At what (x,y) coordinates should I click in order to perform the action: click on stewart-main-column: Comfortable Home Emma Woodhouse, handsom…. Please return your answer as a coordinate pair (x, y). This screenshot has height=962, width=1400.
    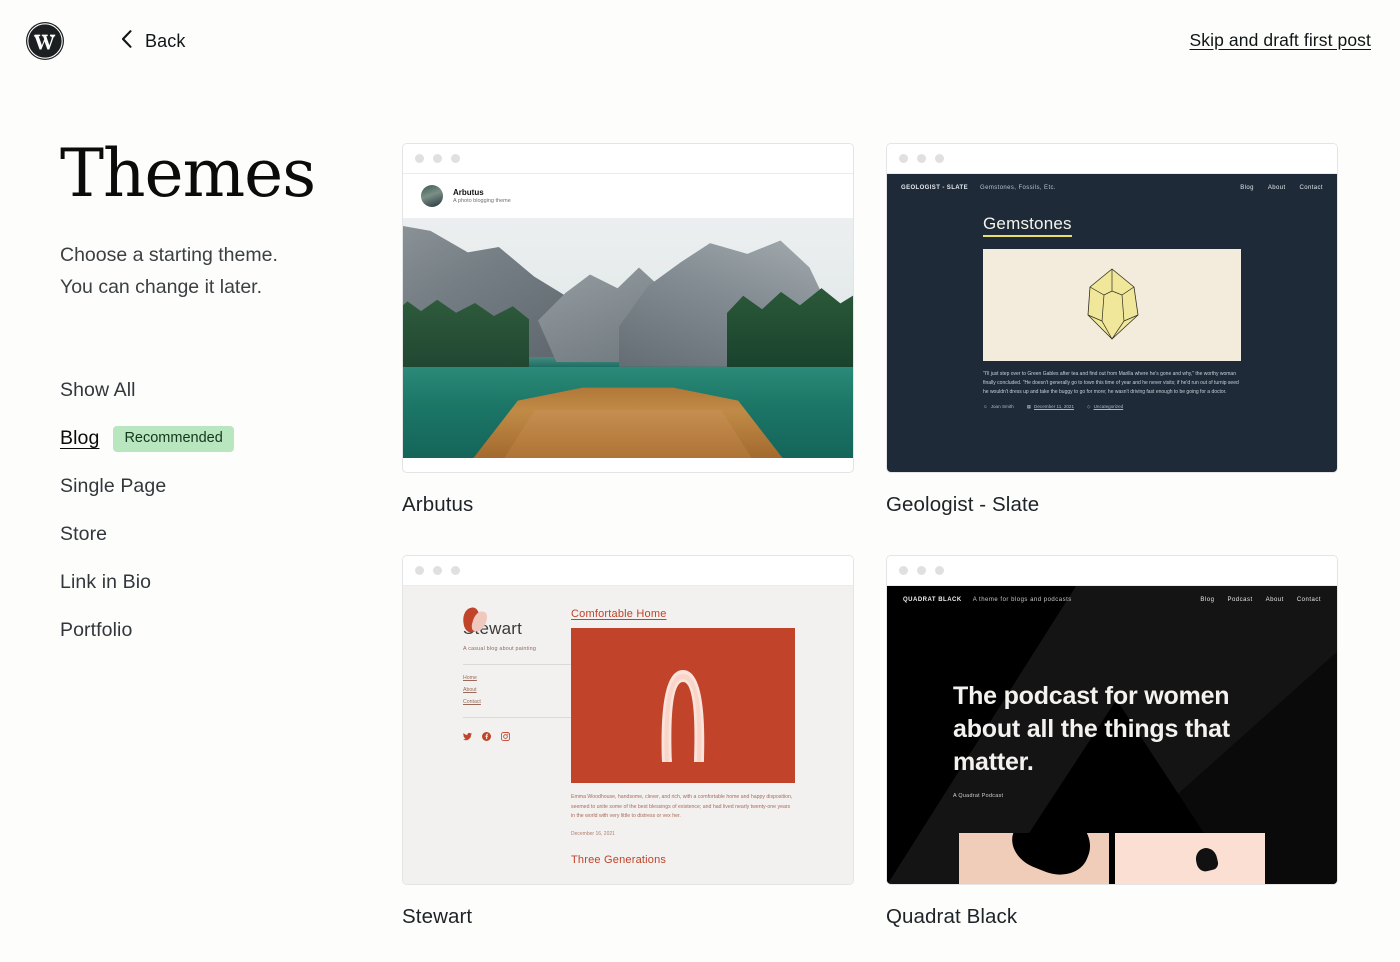
    Looking at the image, I should click on (712, 746).